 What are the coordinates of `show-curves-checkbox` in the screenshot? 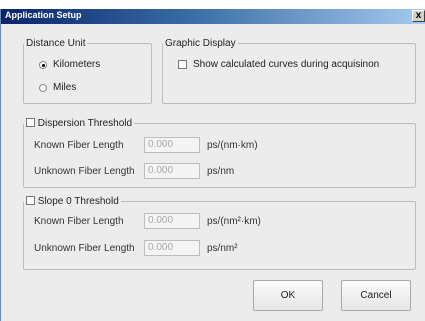 It's located at (182, 64).